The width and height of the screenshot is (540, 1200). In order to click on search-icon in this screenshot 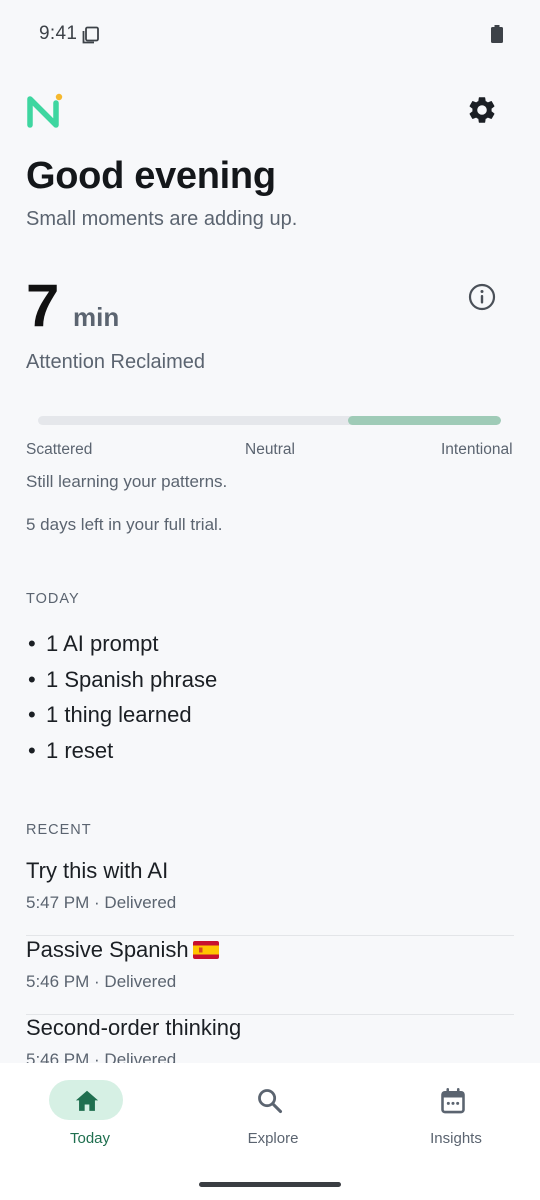, I will do `click(270, 1101)`.